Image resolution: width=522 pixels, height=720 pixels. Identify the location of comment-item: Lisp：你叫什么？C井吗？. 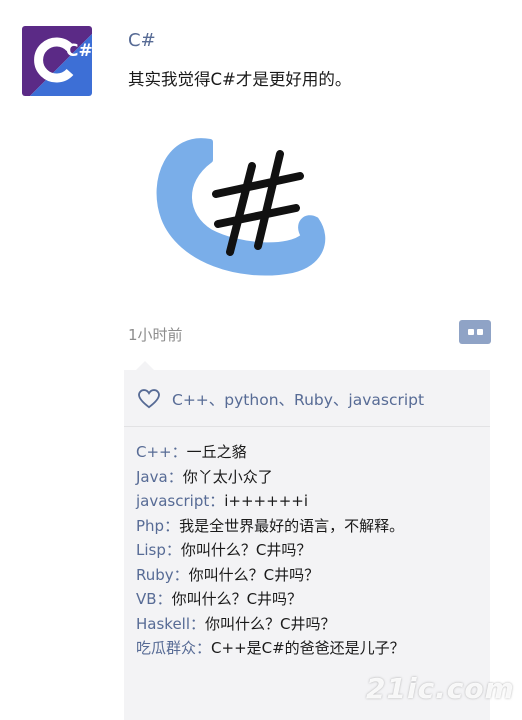
(309, 550).